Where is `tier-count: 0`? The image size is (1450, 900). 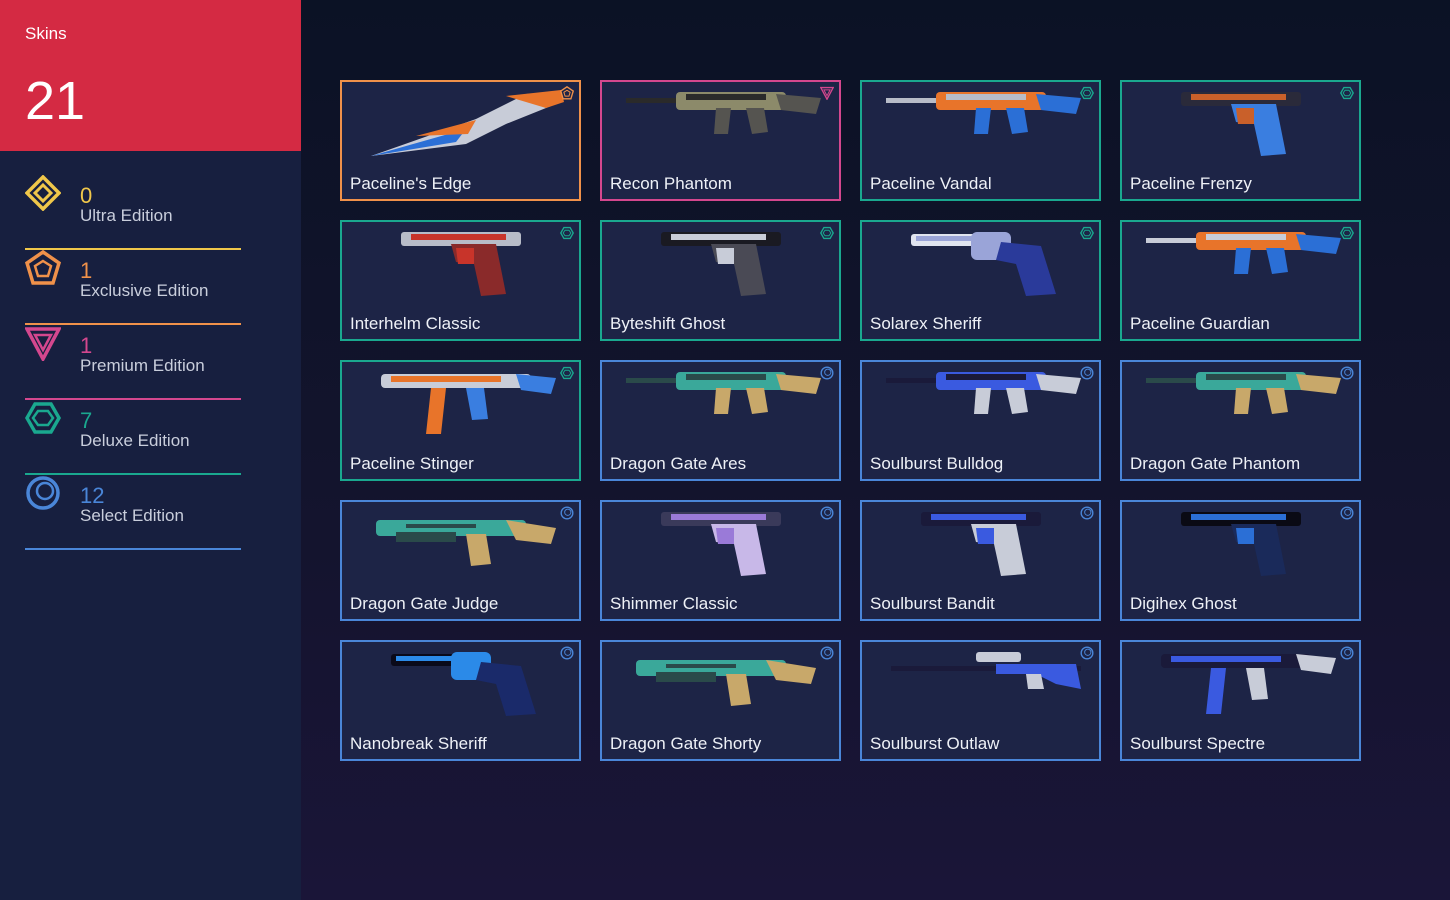 tier-count: 0 is located at coordinates (86, 195).